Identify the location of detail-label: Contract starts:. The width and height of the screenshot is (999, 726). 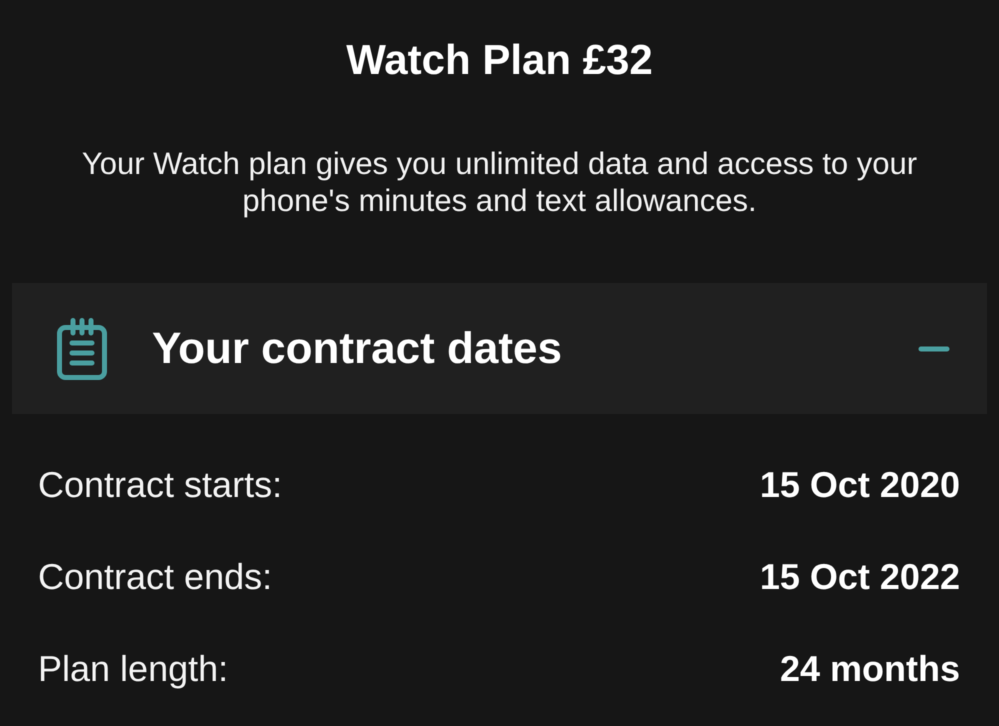
(160, 485).